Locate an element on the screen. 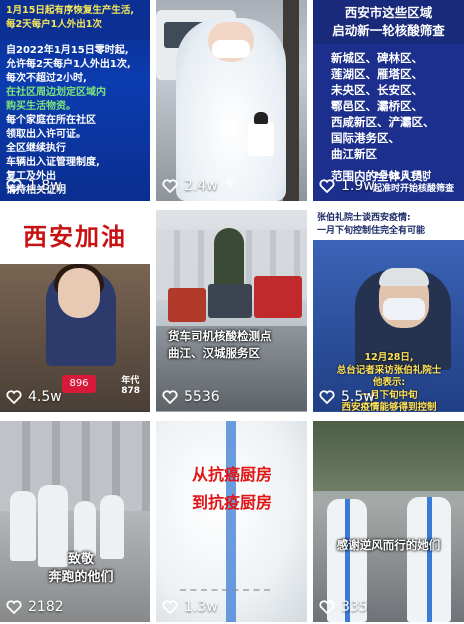 This screenshot has width=464, height=624. like-count: 5536 is located at coordinates (191, 397).